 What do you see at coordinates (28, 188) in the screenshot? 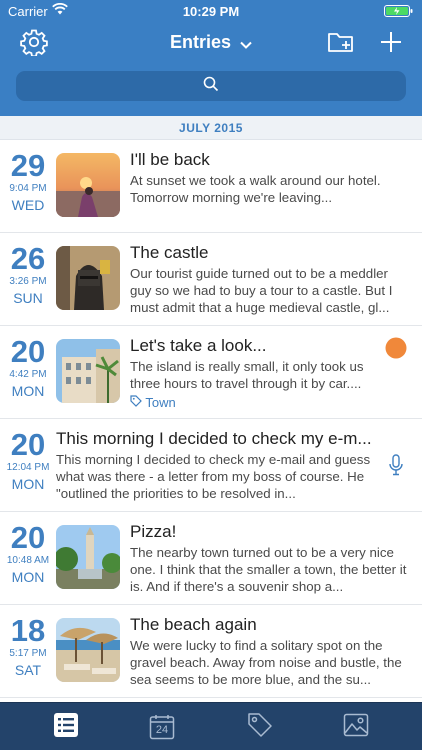
I see `entry-time: 9:04 PM` at bounding box center [28, 188].